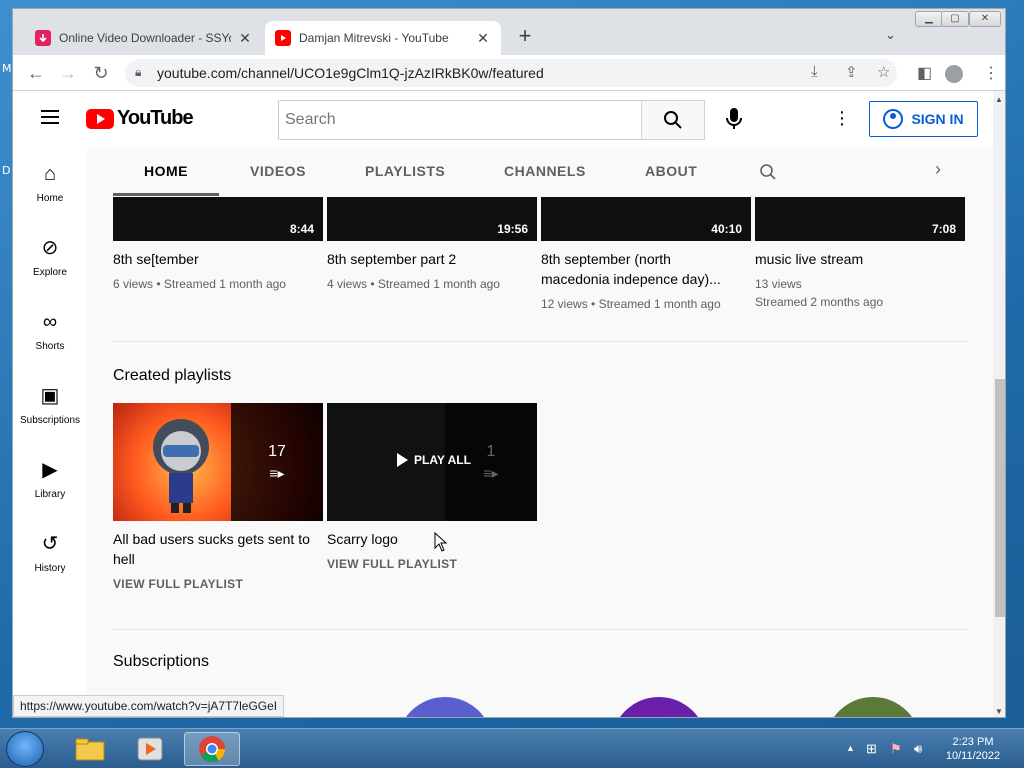 This screenshot has height=768, width=1024. I want to click on tab-youtube: Damjan Mitrevski - YouTube ✕, so click(383, 38).